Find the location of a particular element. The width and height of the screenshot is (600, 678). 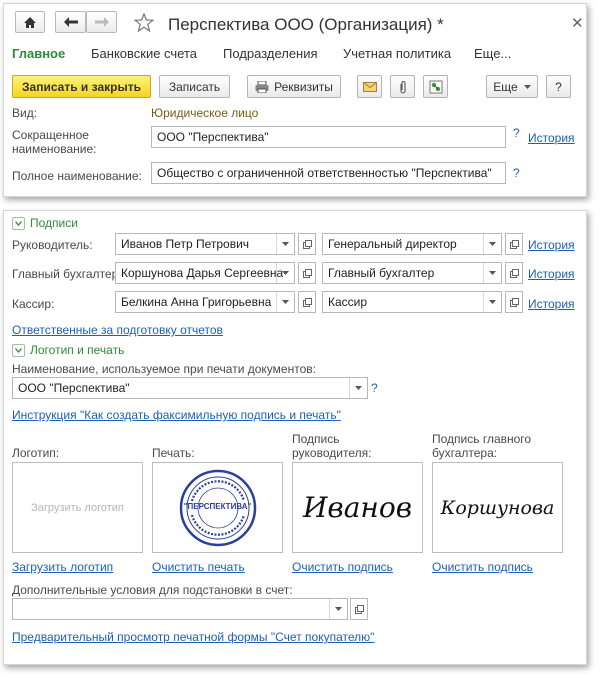

stamp-box: "ПЕРСПЕКТИВА" is located at coordinates (217, 507).